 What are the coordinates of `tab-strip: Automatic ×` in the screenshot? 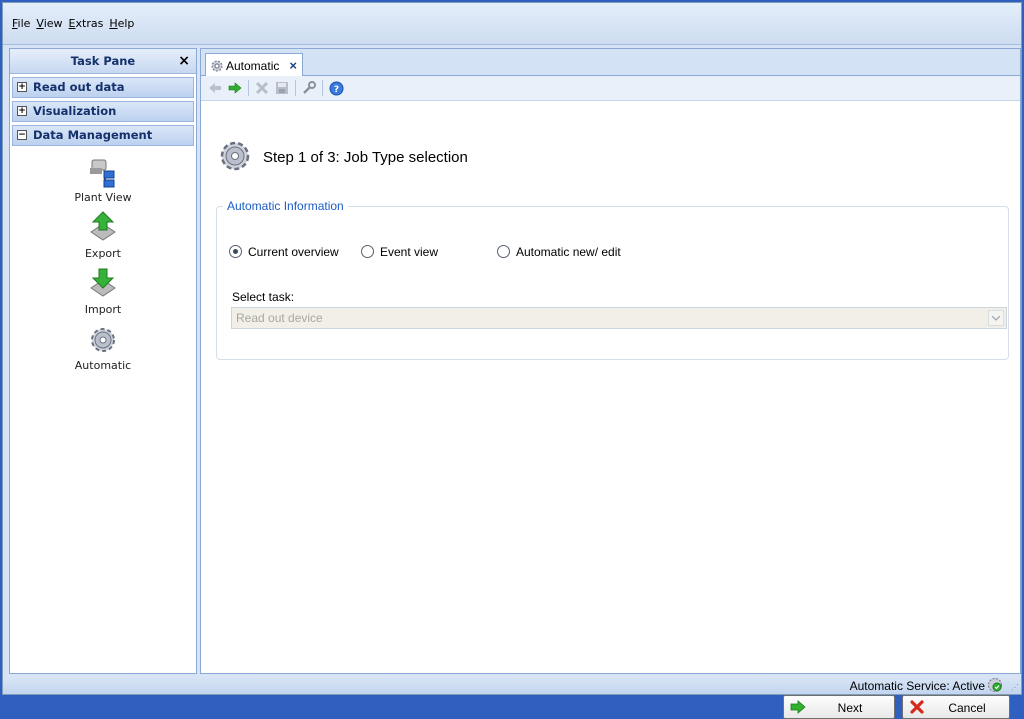 It's located at (610, 62).